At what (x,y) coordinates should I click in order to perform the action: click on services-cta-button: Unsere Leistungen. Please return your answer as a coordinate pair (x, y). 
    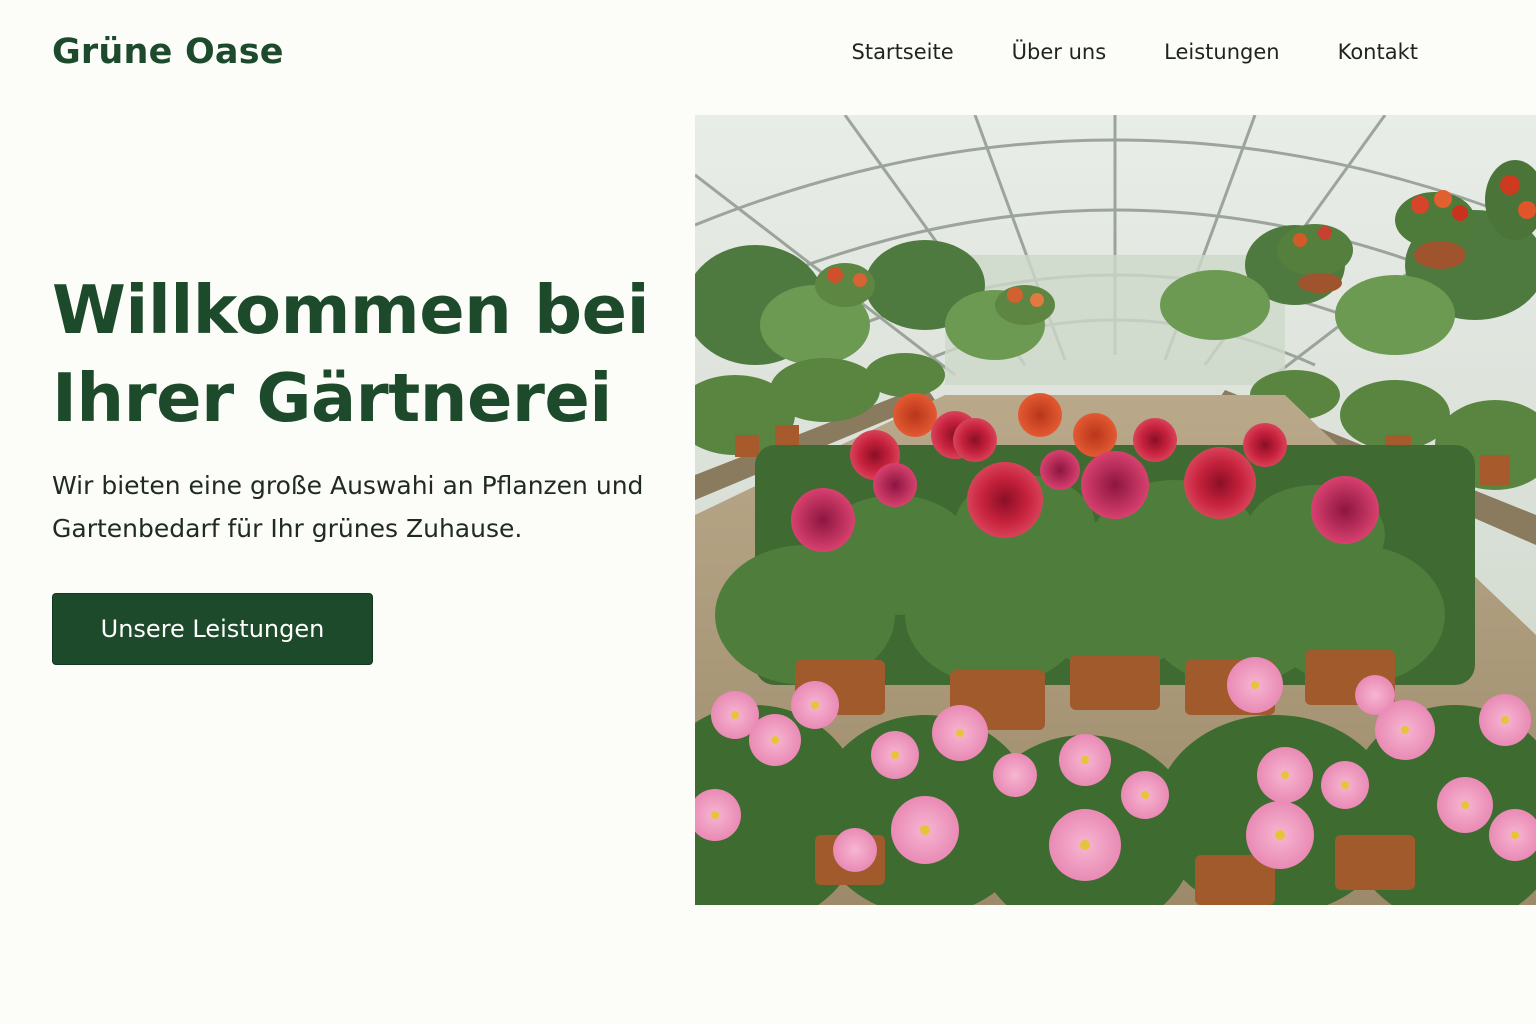
    Looking at the image, I should click on (212, 629).